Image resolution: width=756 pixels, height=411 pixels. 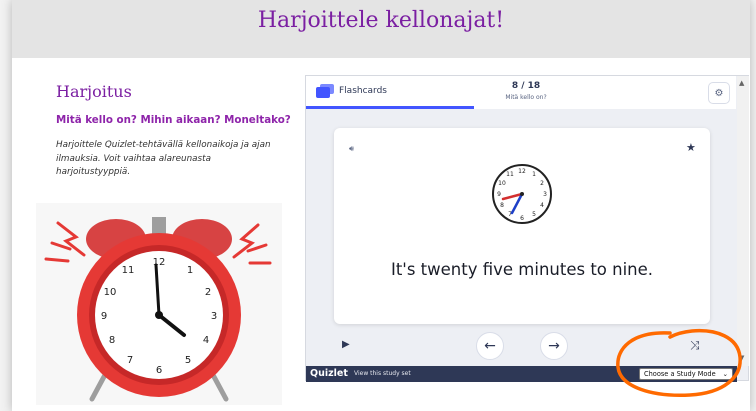 I want to click on scroll-down-icon: ▼, so click(x=741, y=358).